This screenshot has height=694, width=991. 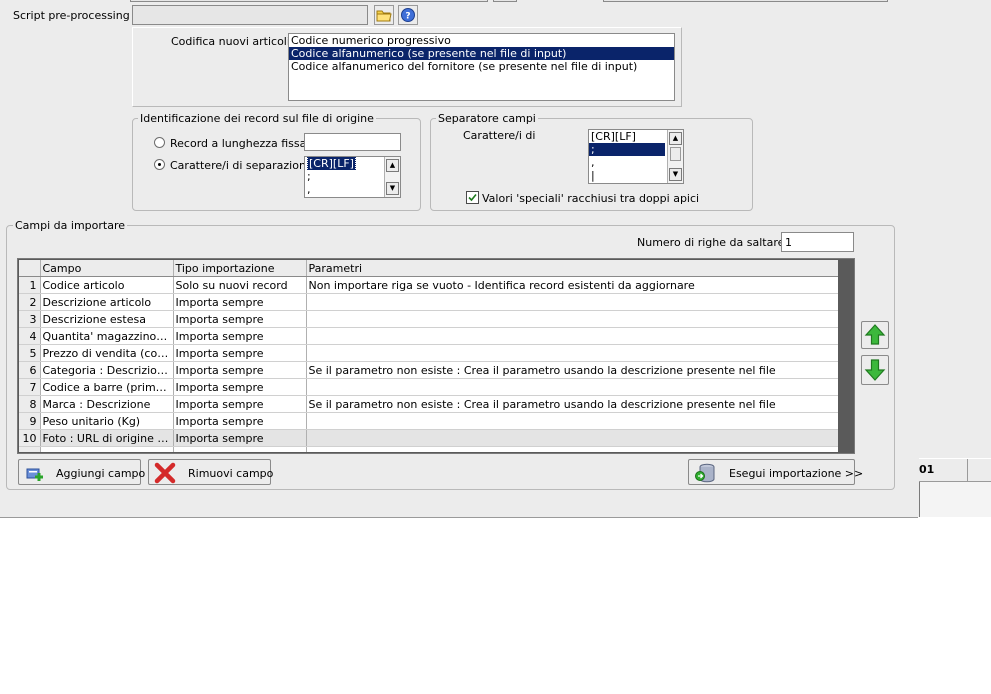 What do you see at coordinates (159, 164) in the screenshot?
I see `radio-separator` at bounding box center [159, 164].